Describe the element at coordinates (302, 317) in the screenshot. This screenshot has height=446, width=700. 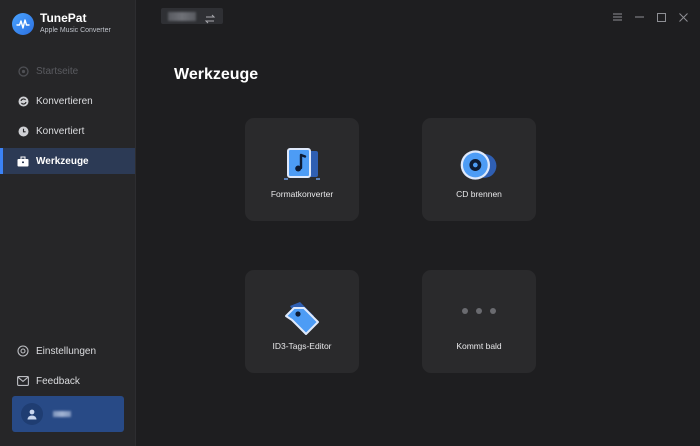
I see `tag-icon` at that location.